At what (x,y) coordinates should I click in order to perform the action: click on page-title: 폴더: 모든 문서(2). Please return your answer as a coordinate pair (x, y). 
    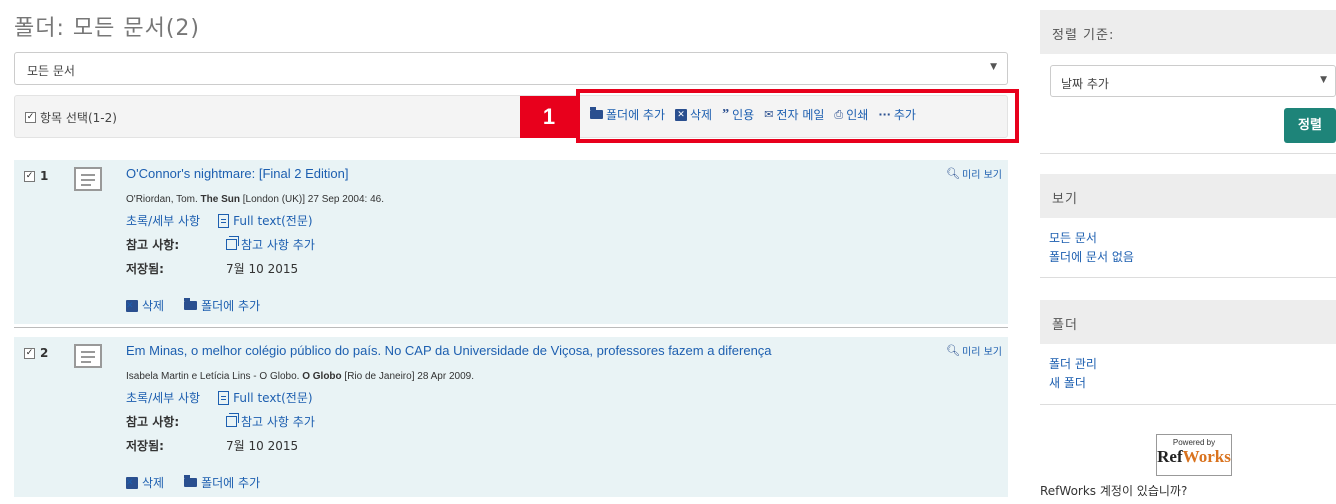
    Looking at the image, I should click on (107, 28).